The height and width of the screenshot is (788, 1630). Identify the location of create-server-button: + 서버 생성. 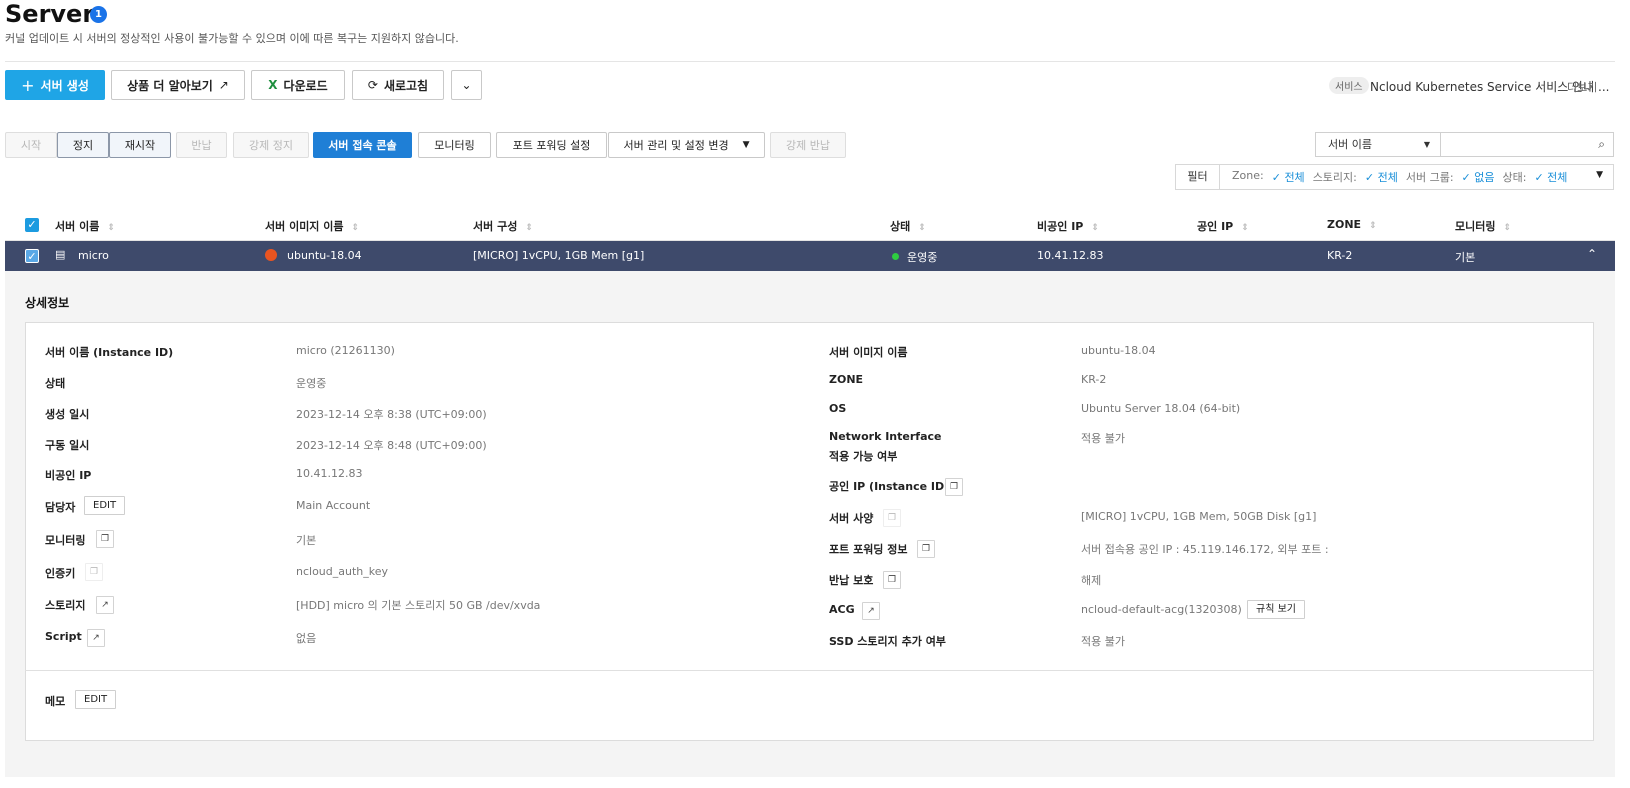
(55, 85).